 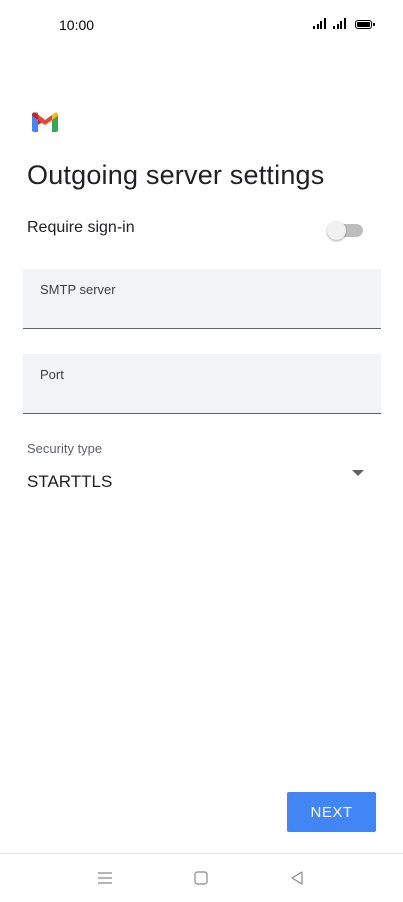 What do you see at coordinates (201, 878) in the screenshot?
I see `home-icon` at bounding box center [201, 878].